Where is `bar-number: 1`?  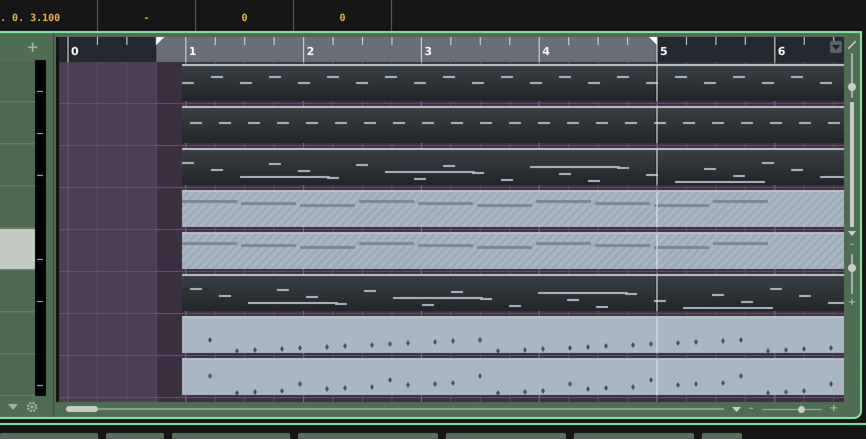
bar-number: 1 is located at coordinates (192, 51).